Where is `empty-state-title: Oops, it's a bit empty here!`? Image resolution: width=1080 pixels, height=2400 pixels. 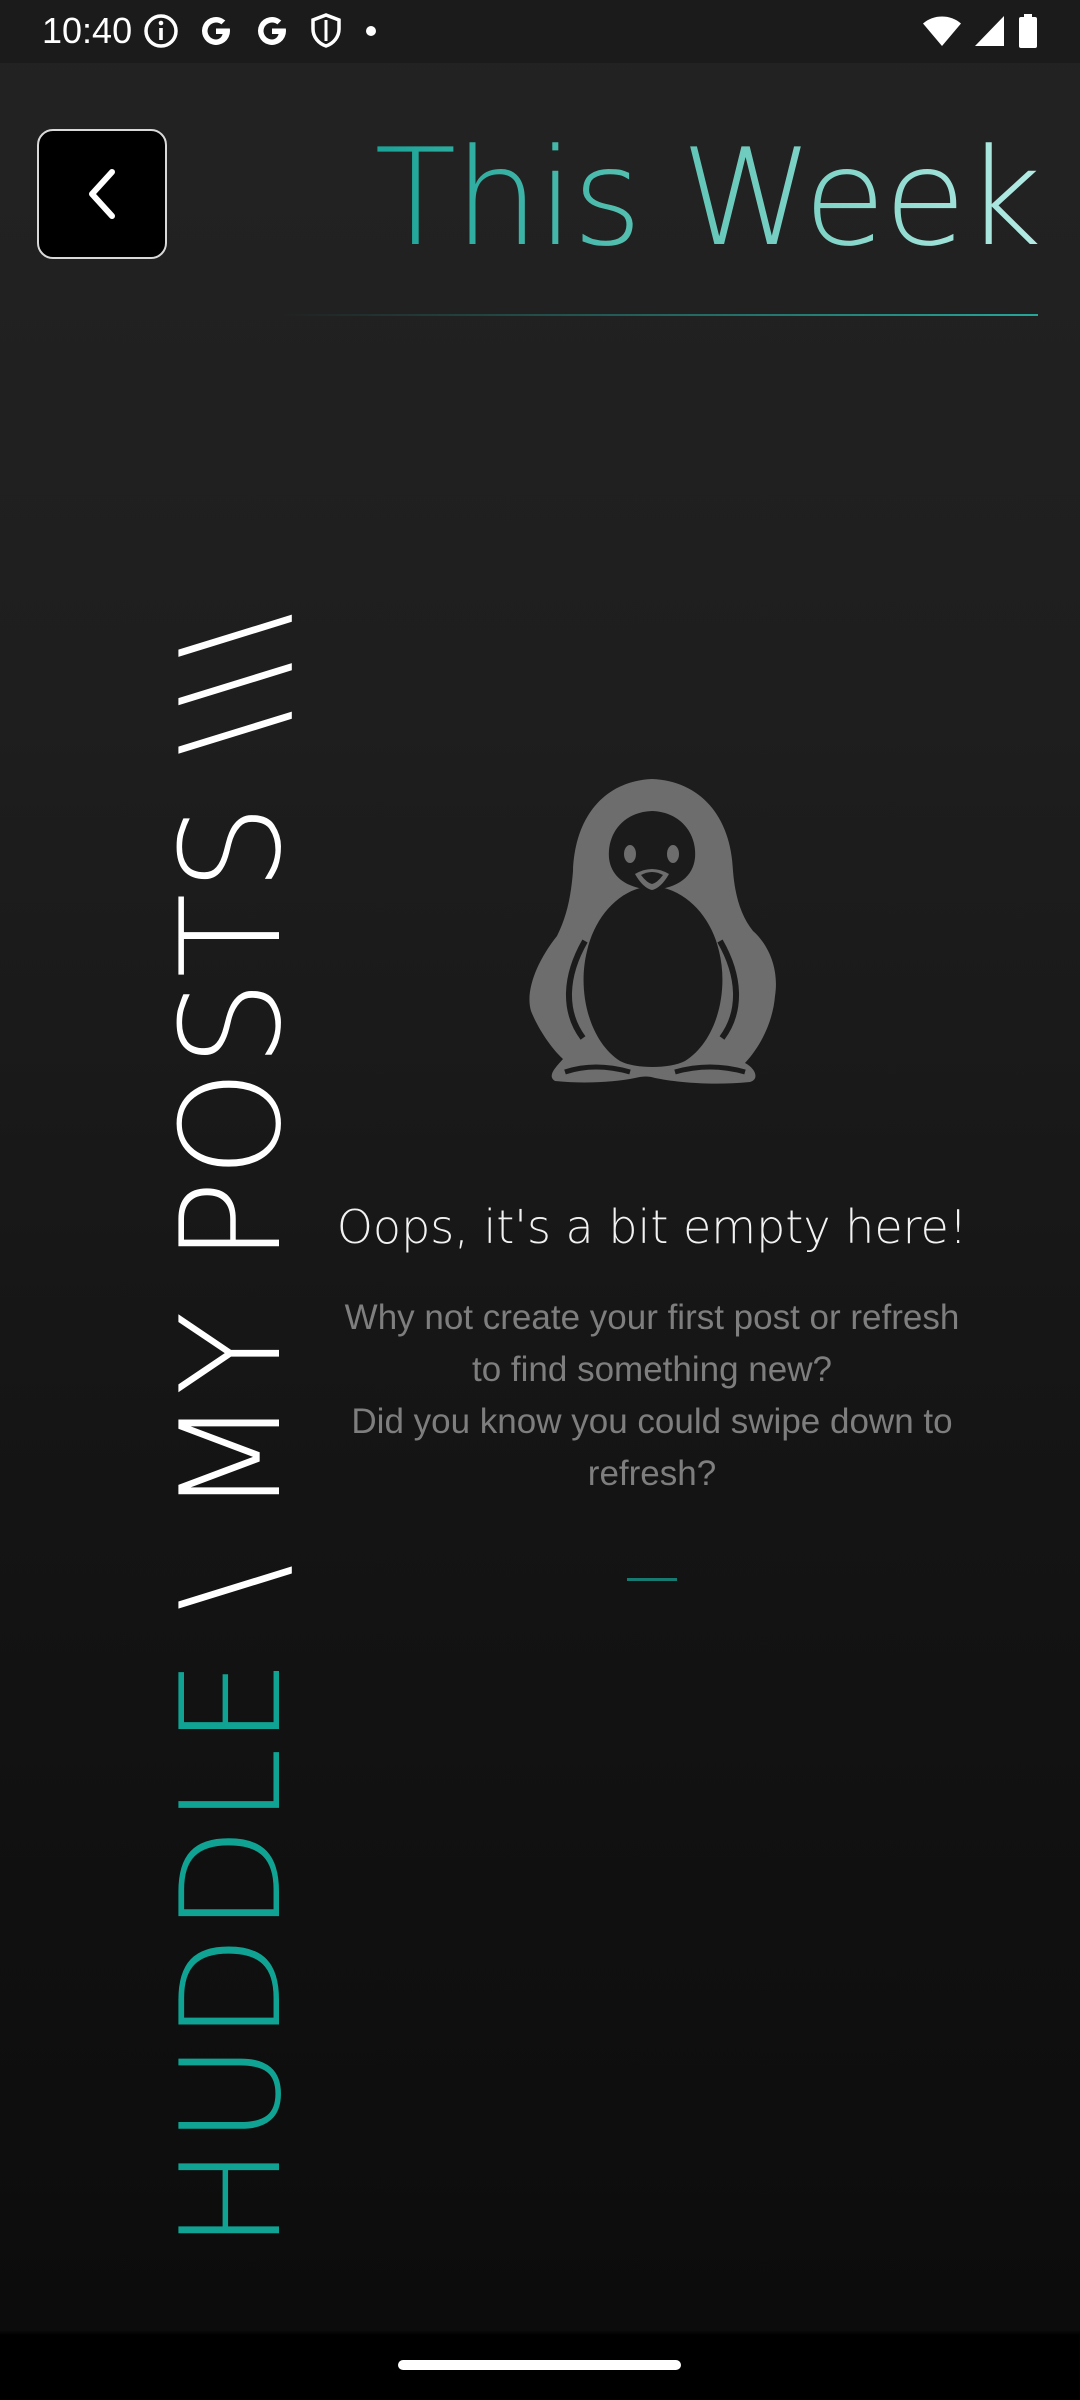
empty-state-title: Oops, it's a bit empty here! is located at coordinates (652, 1227).